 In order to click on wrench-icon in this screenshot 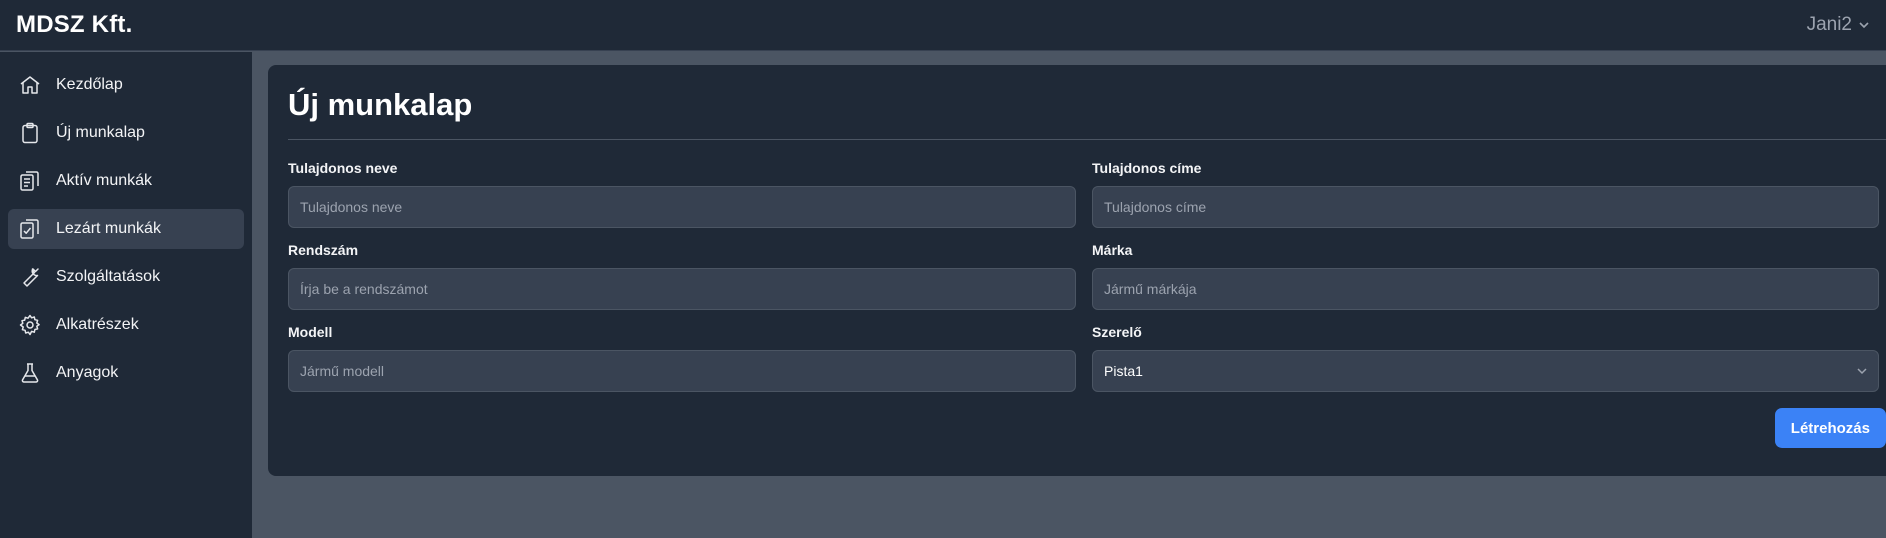, I will do `click(31, 277)`.